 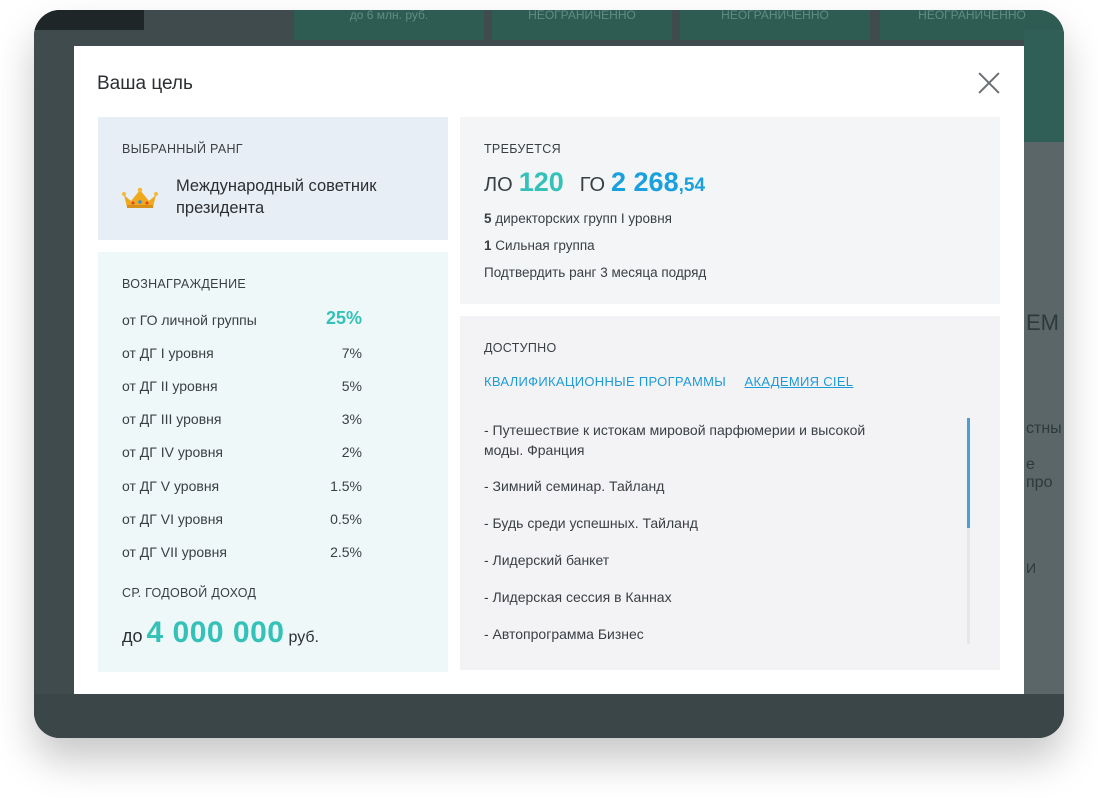 I want to click on reward-row-value: 3%, so click(x=351, y=419).